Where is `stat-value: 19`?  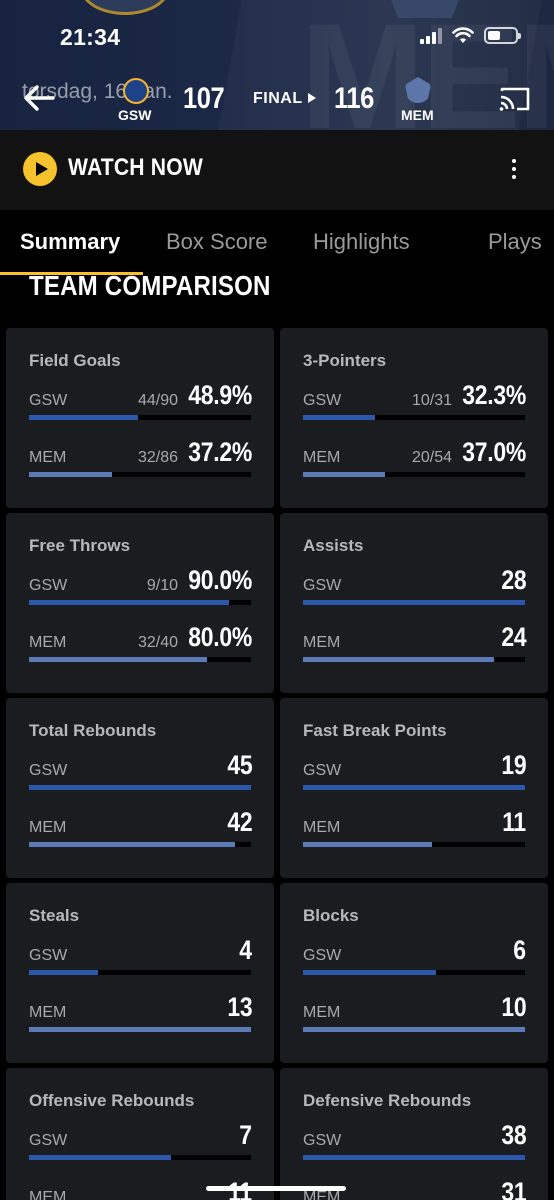
stat-value: 19 is located at coordinates (513, 765).